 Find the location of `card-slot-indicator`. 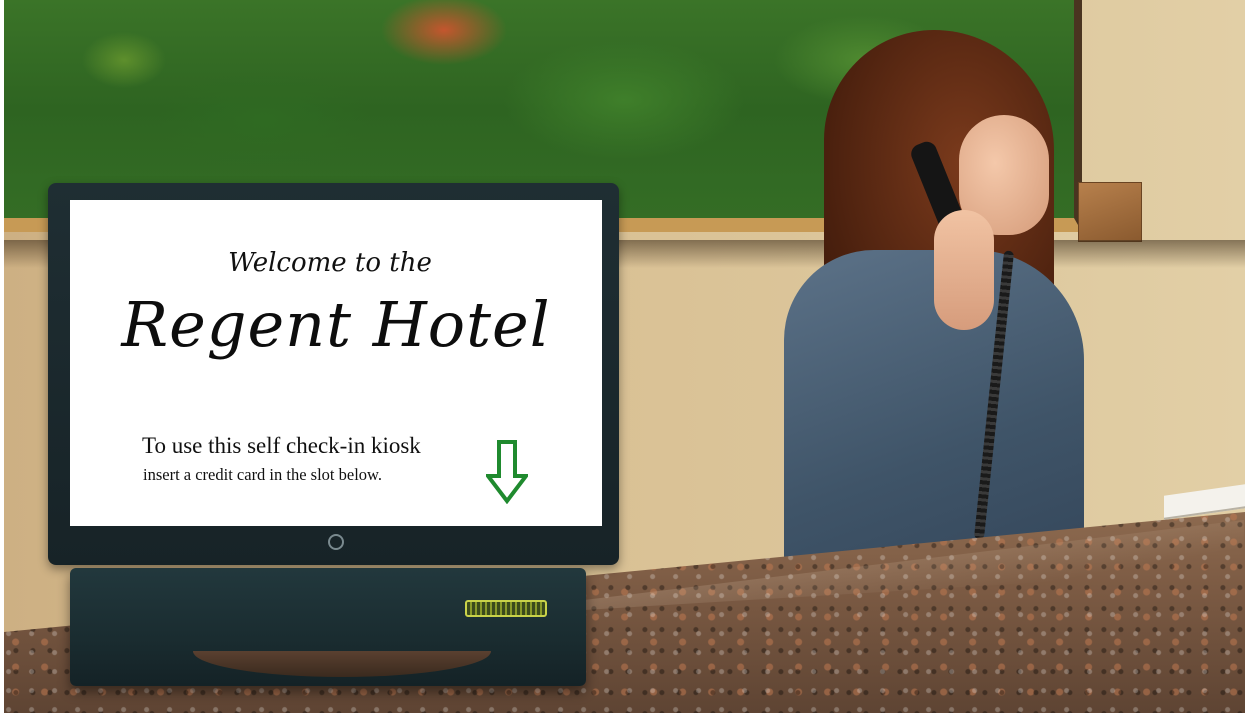

card-slot-indicator is located at coordinates (506, 608).